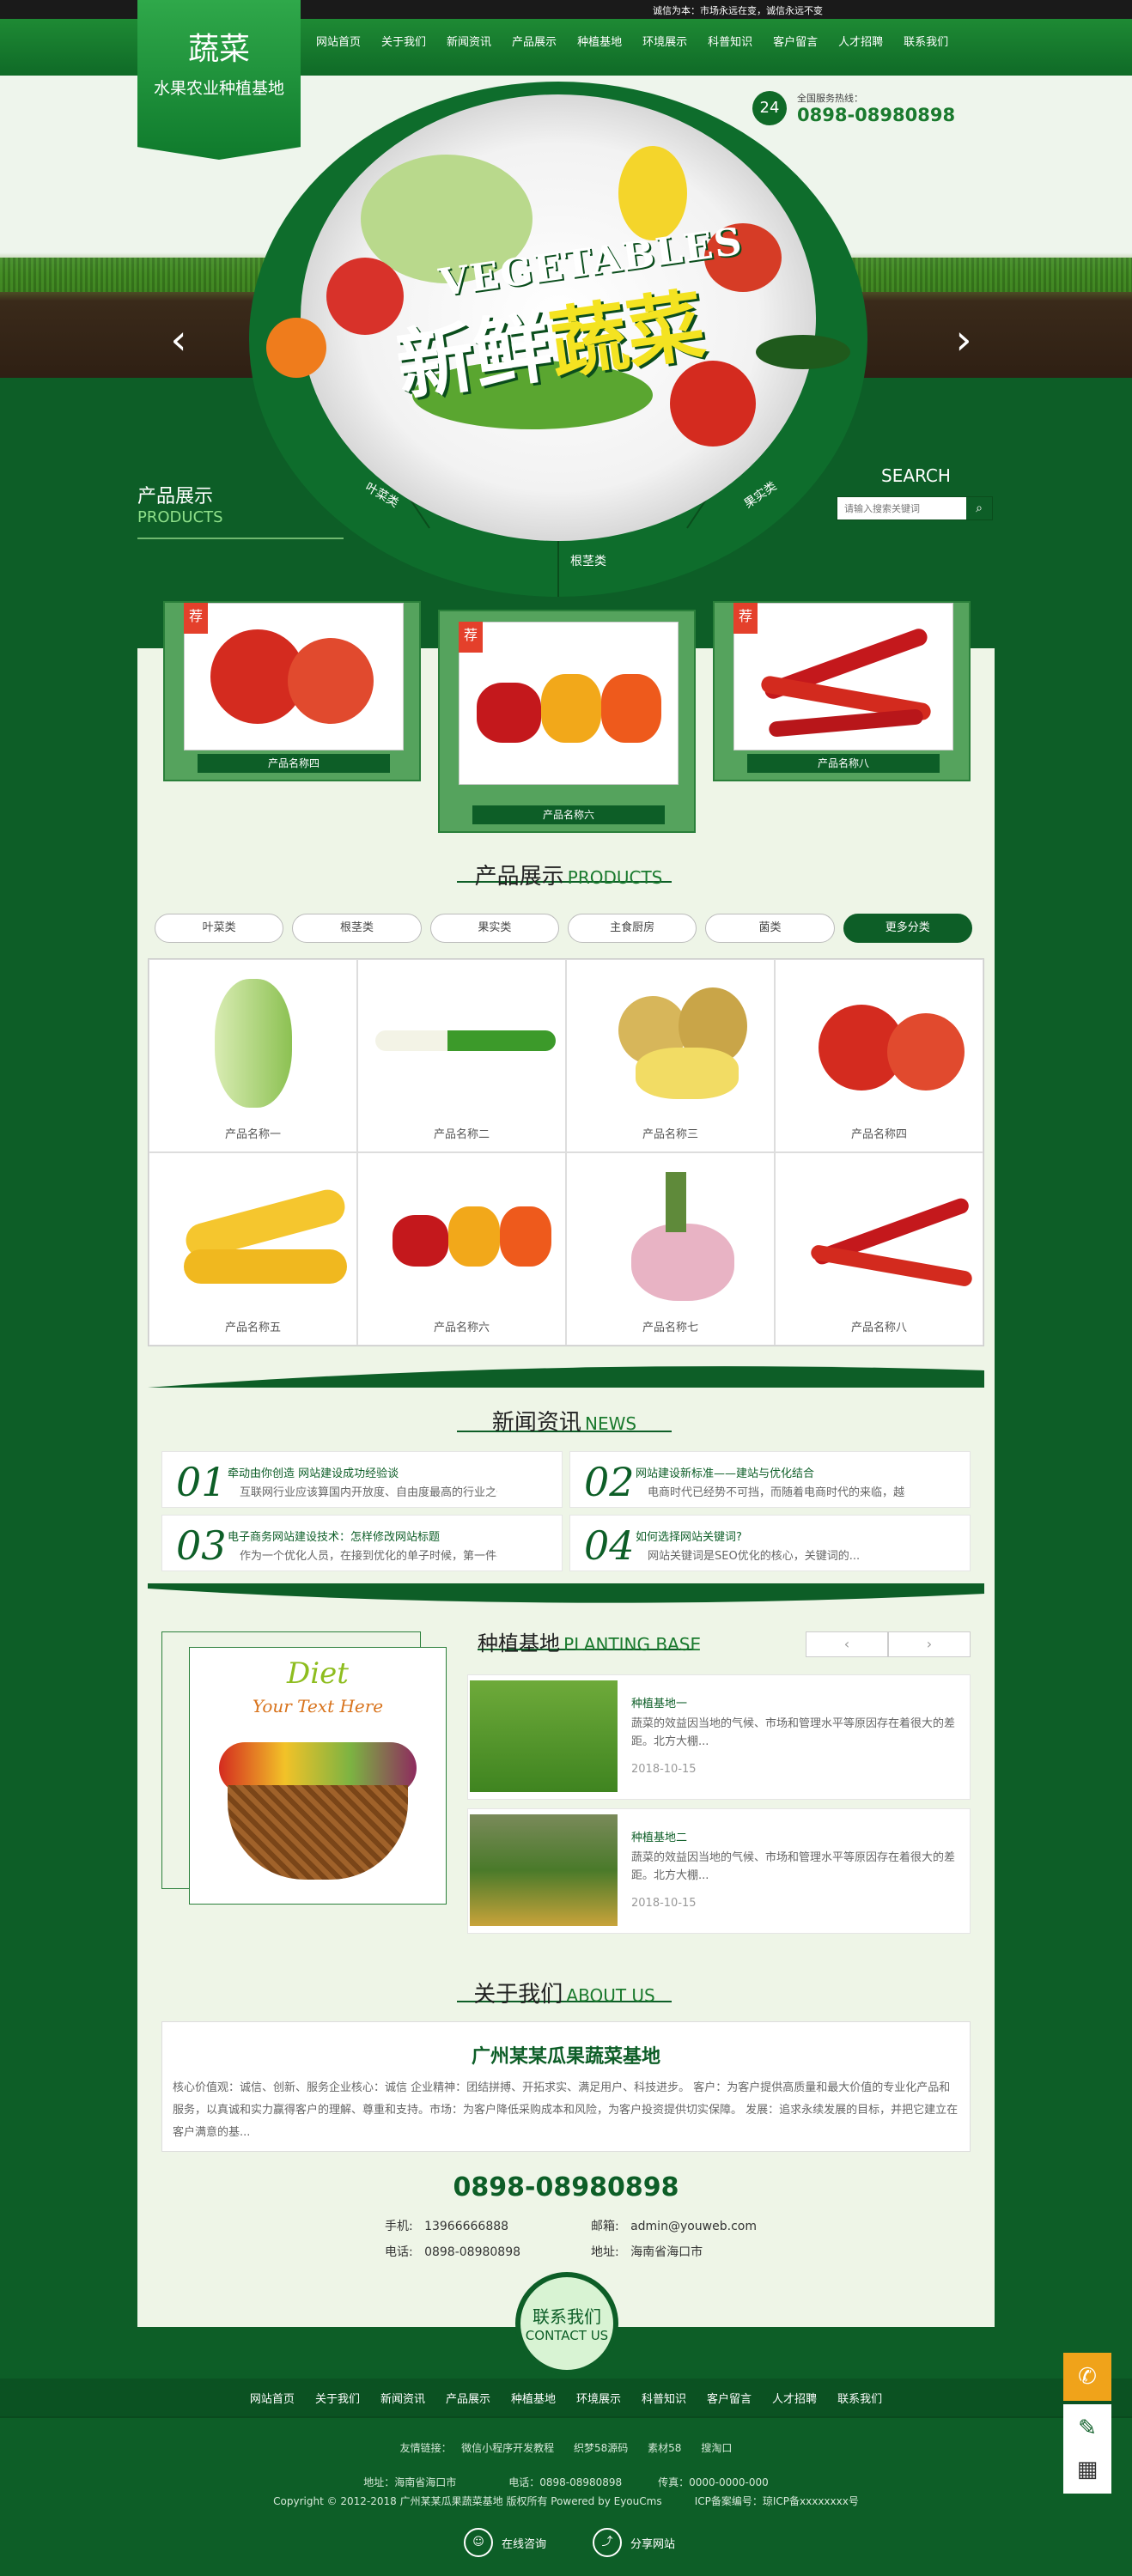 The width and height of the screenshot is (1132, 2576). I want to click on footer-link: 环境展示, so click(599, 2398).